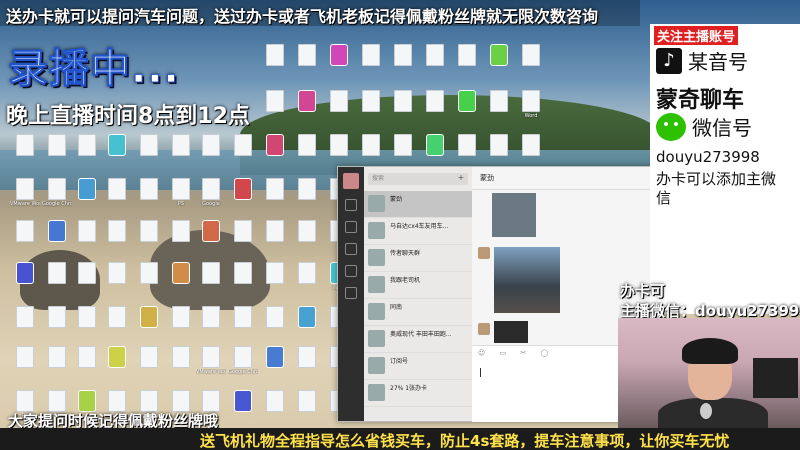  Describe the element at coordinates (531, 104) in the screenshot. I see `desktop-file-icon: Word` at that location.